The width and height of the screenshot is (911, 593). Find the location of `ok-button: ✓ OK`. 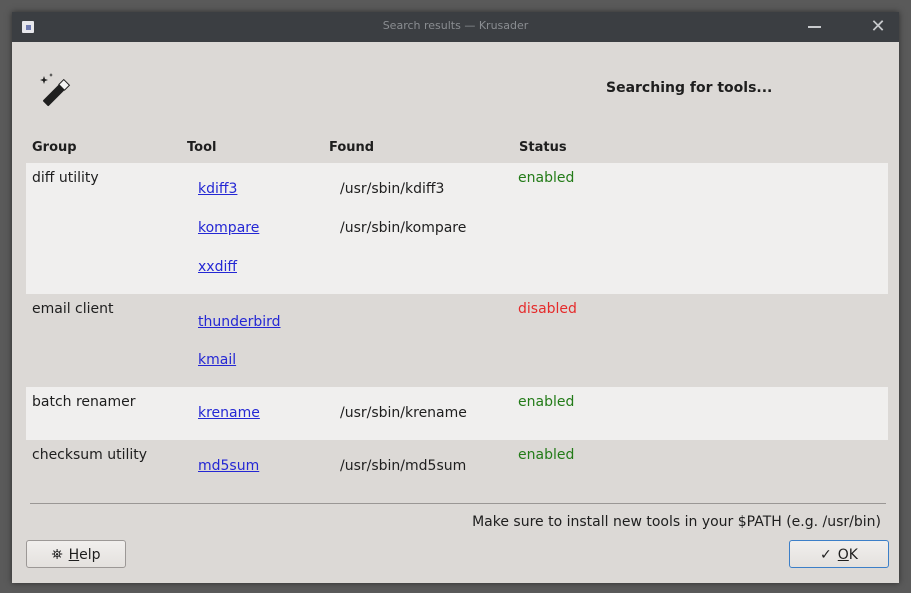

ok-button: ✓ OK is located at coordinates (839, 554).